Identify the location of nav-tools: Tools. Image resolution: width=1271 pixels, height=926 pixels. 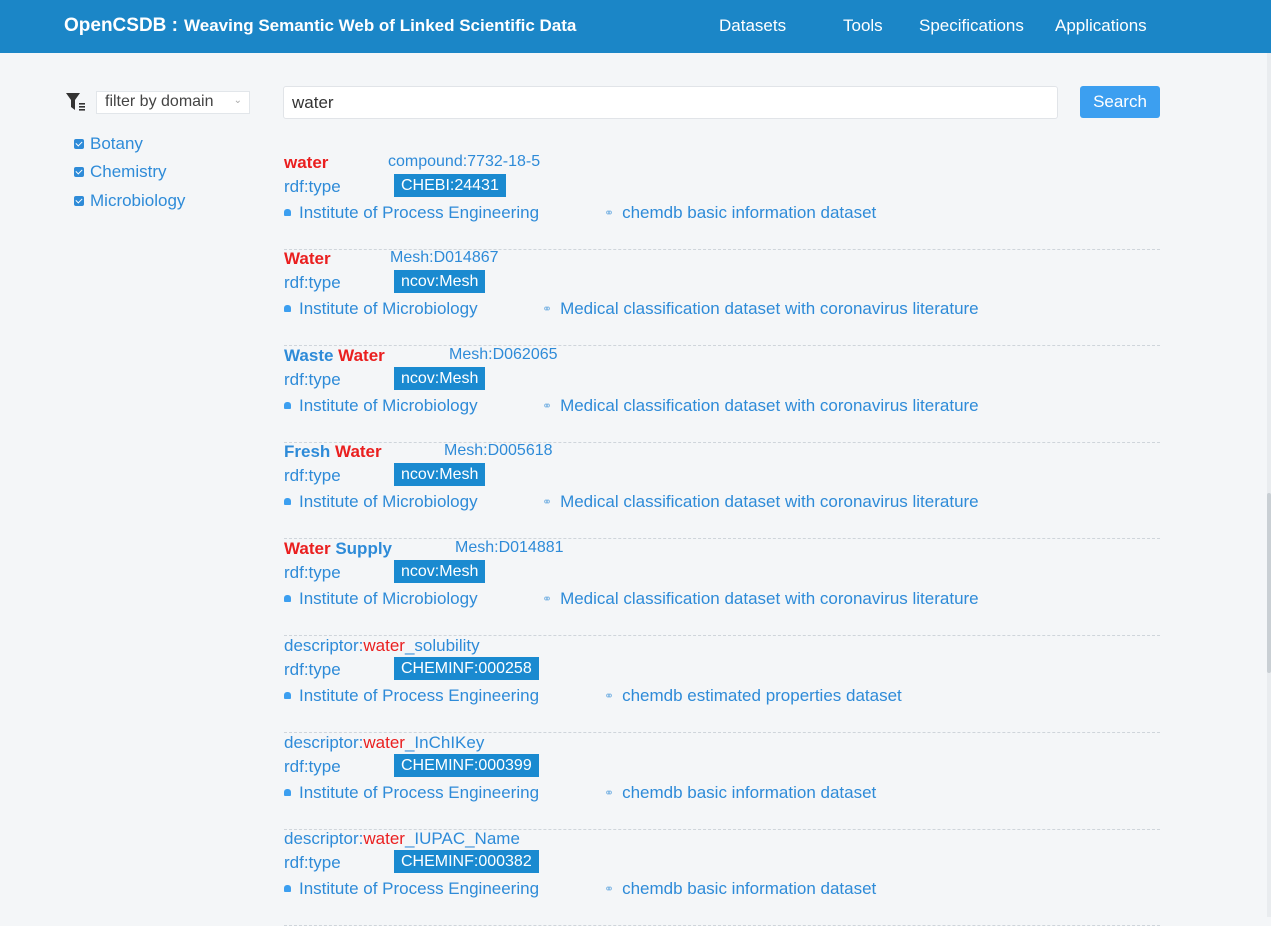
(863, 26).